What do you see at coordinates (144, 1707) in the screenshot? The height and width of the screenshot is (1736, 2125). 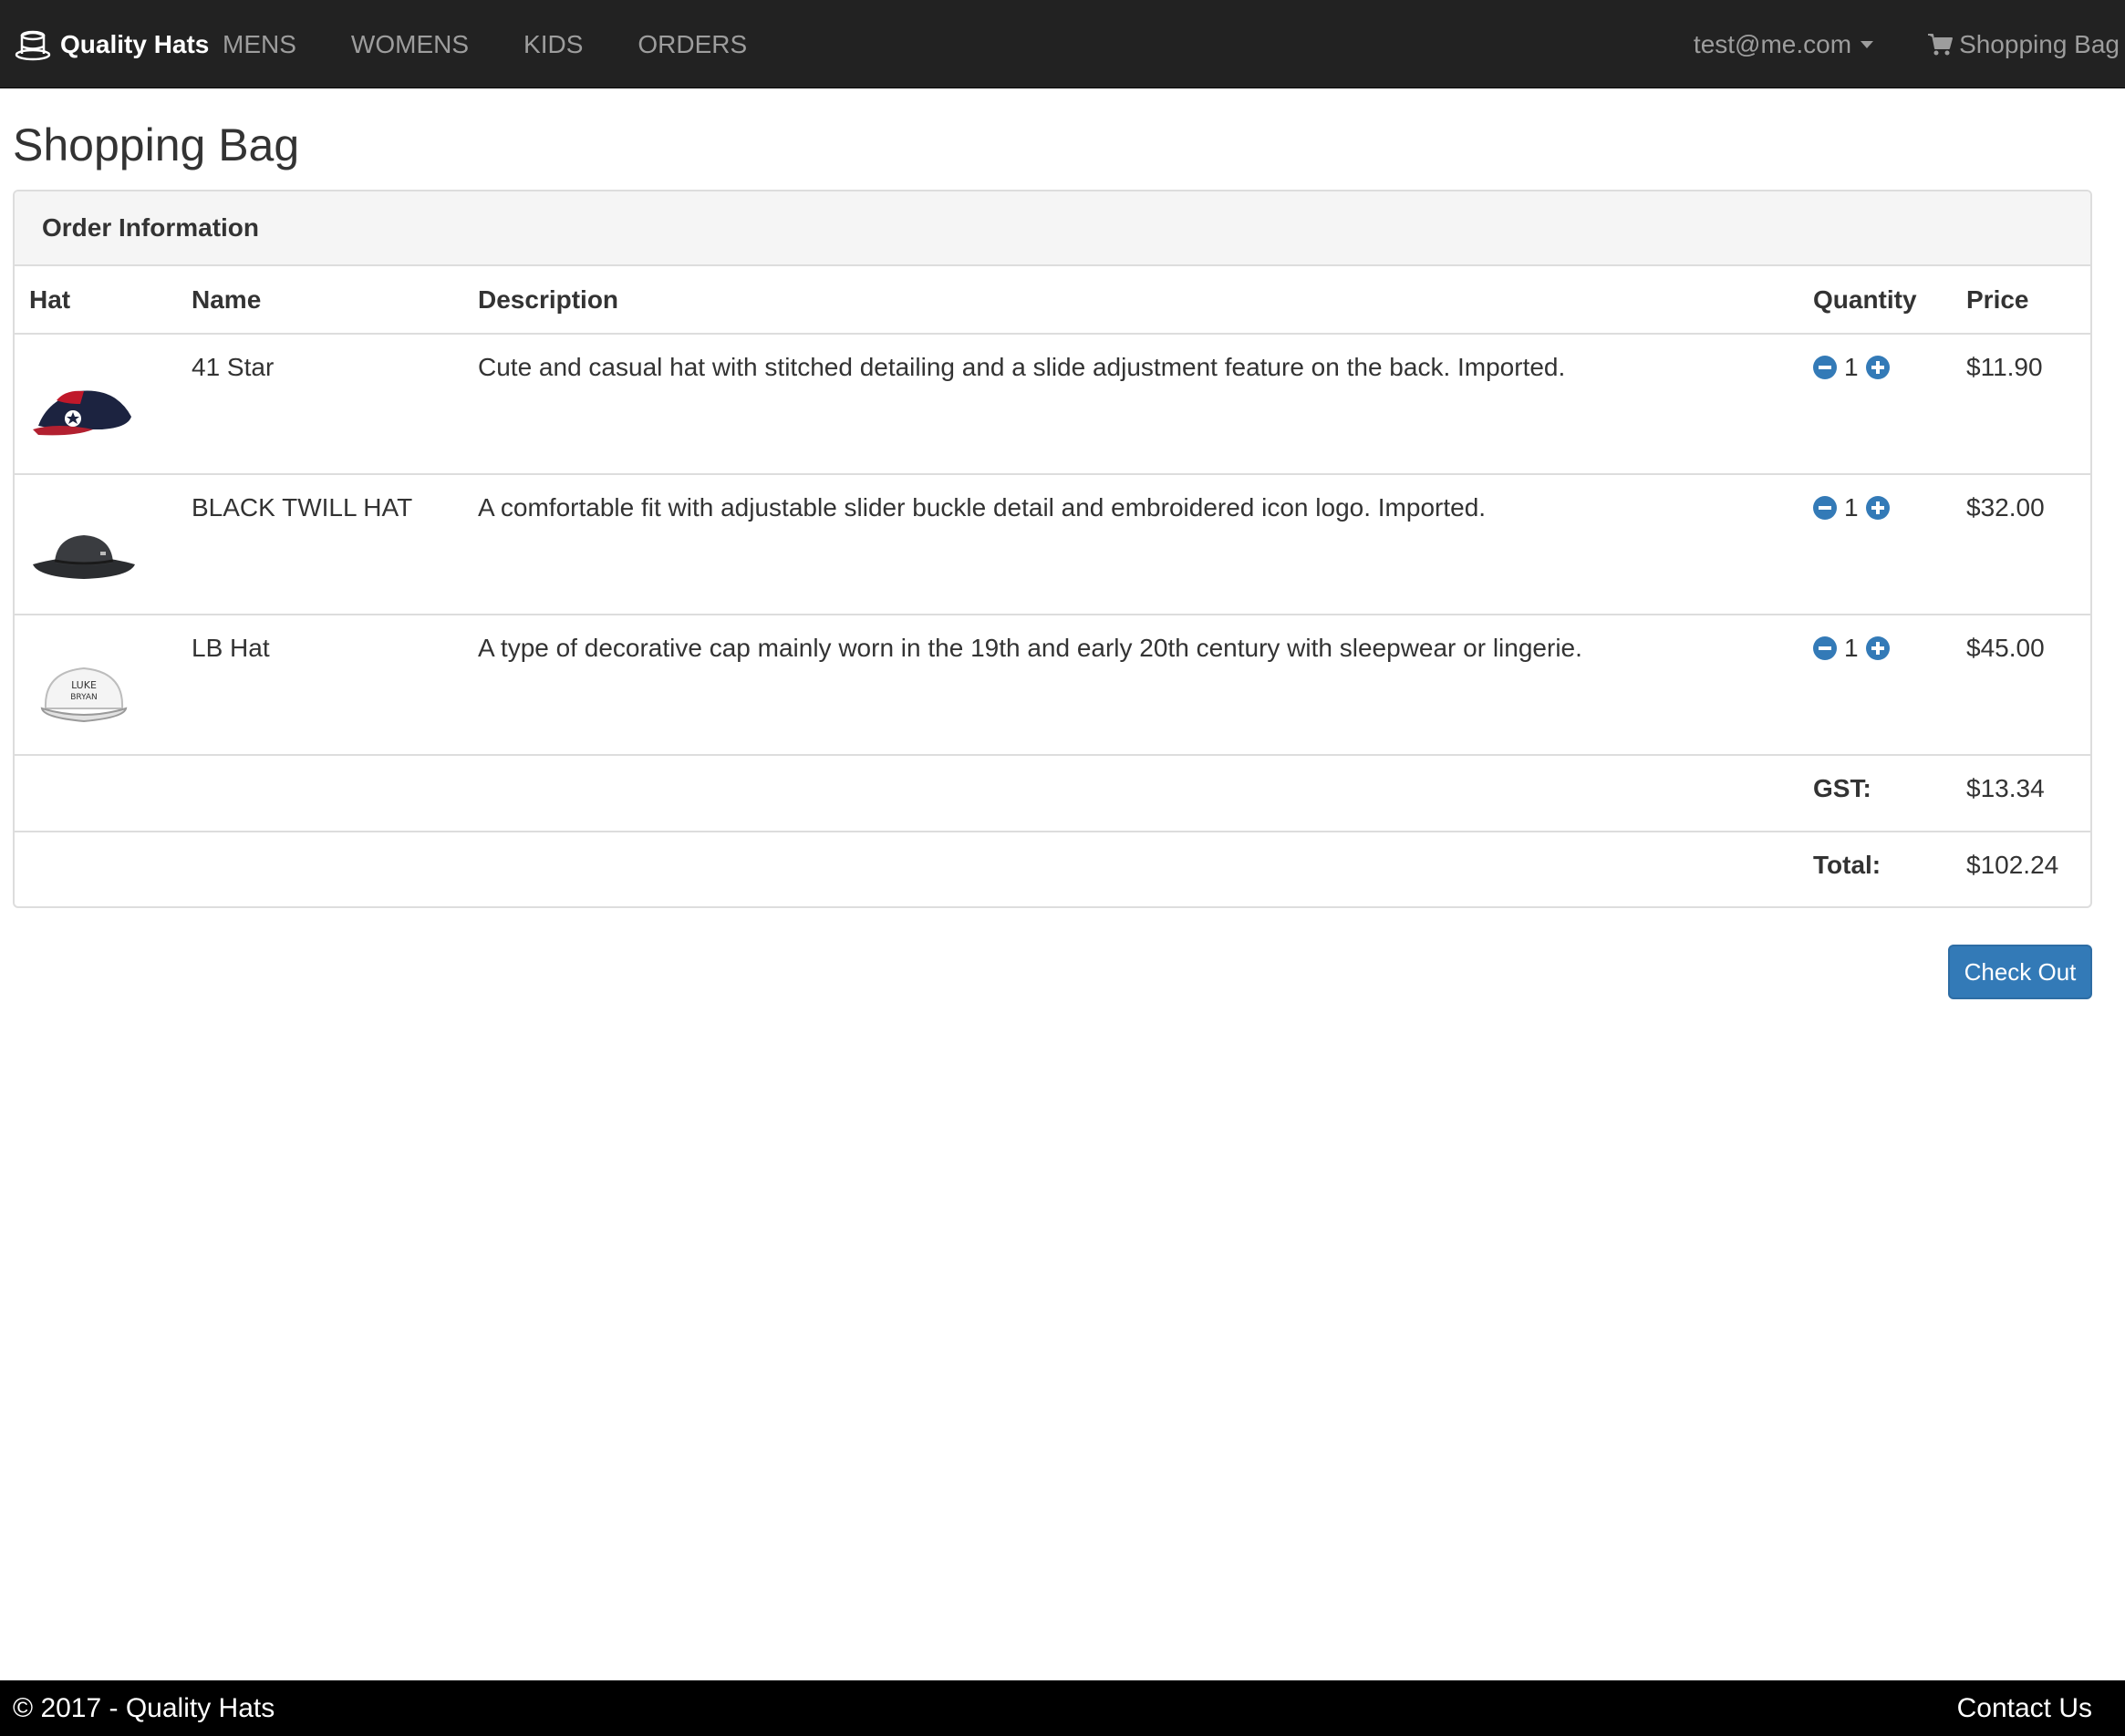 I see `footer-copyright: © 2017 - Quality Hats` at bounding box center [144, 1707].